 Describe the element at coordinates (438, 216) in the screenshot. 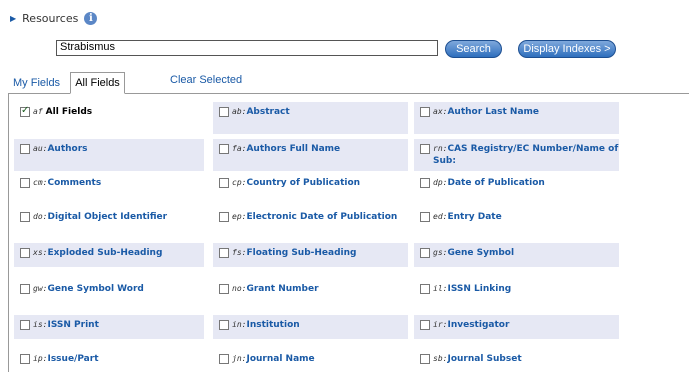

I see `field-code: ed` at that location.